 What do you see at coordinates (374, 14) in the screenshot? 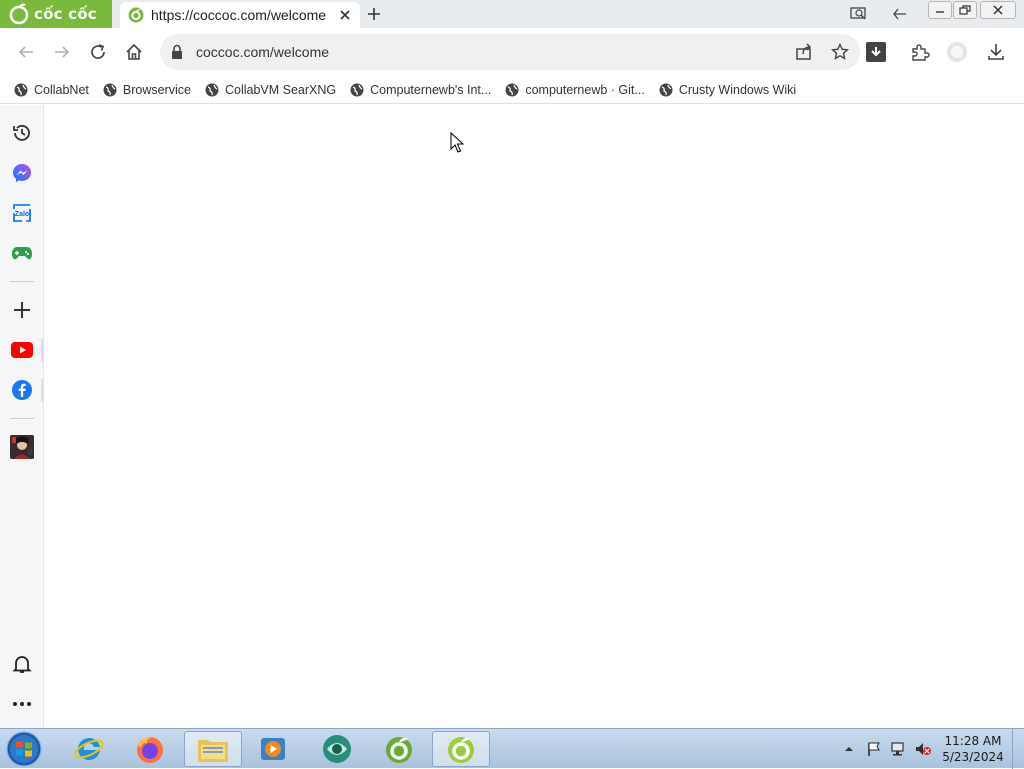
I see `new-tab-icon` at bounding box center [374, 14].